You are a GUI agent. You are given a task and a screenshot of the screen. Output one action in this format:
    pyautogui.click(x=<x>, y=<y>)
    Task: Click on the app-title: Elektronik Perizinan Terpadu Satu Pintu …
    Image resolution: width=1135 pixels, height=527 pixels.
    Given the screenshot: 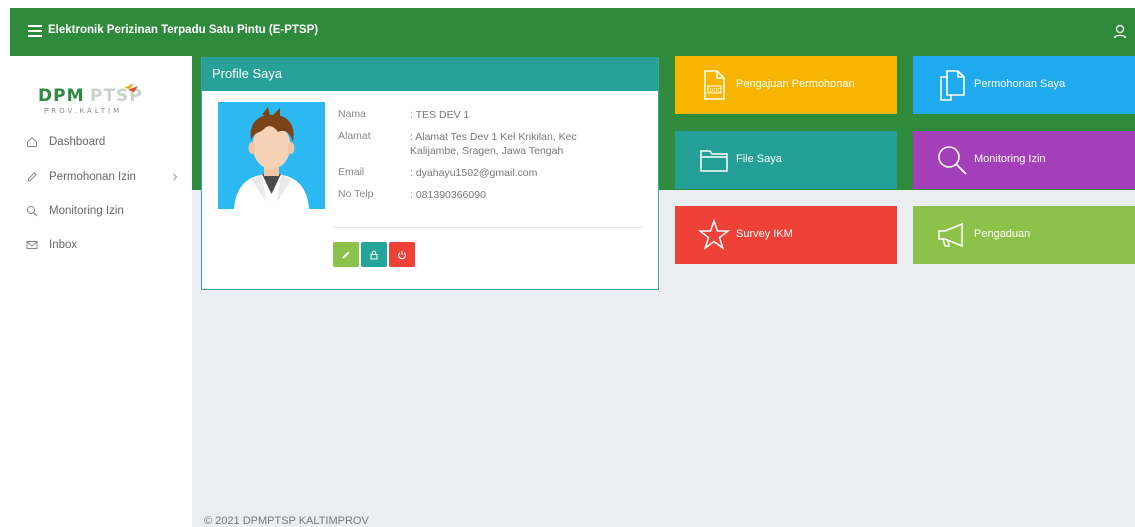 What is the action you would take?
    pyautogui.click(x=183, y=30)
    